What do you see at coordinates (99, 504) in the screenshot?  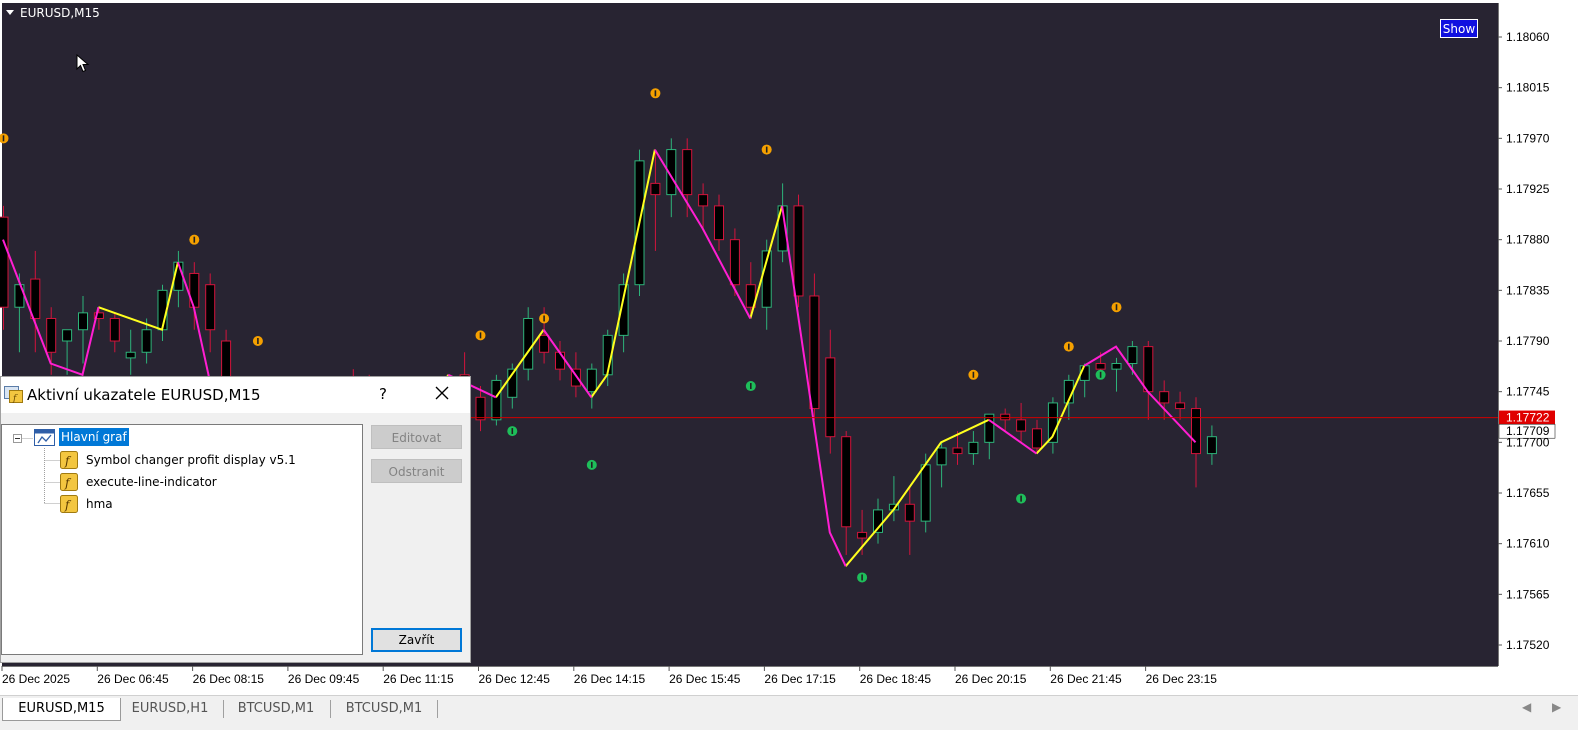 I see `tree-item-hma: hma` at bounding box center [99, 504].